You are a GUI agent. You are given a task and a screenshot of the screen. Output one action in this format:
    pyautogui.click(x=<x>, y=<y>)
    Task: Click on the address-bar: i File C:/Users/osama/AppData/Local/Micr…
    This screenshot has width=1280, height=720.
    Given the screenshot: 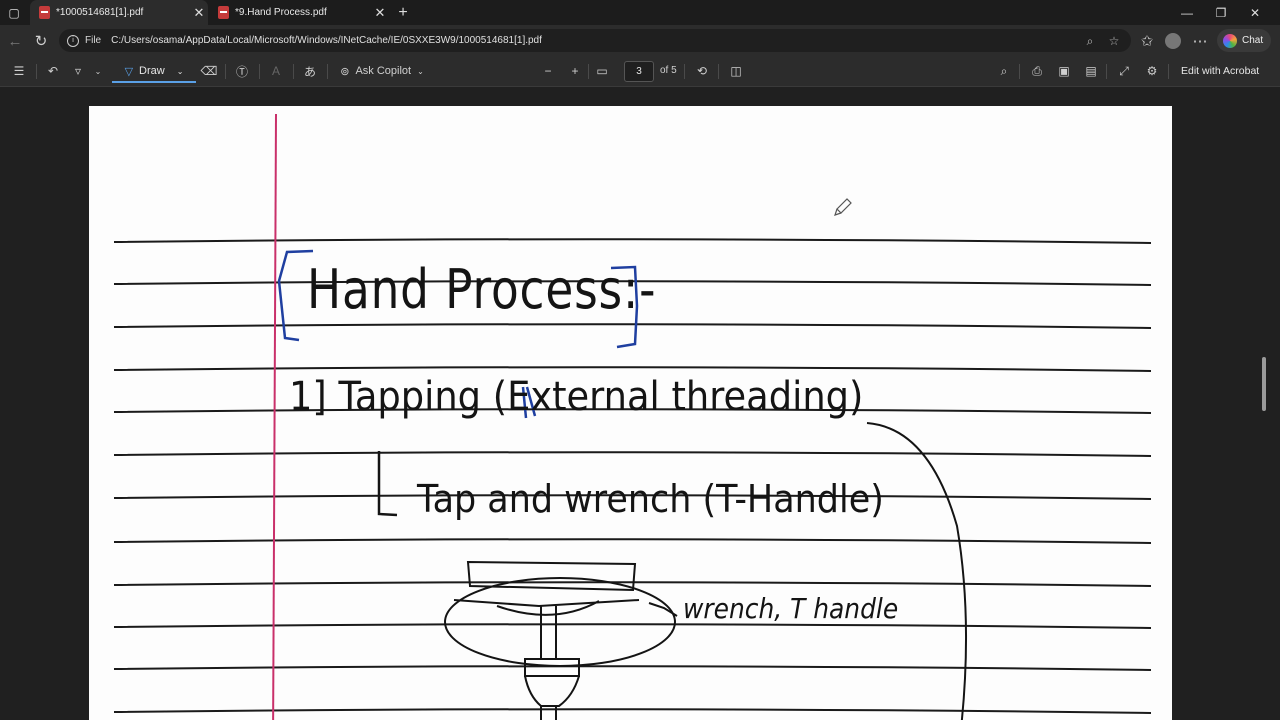 What is the action you would take?
    pyautogui.click(x=595, y=40)
    